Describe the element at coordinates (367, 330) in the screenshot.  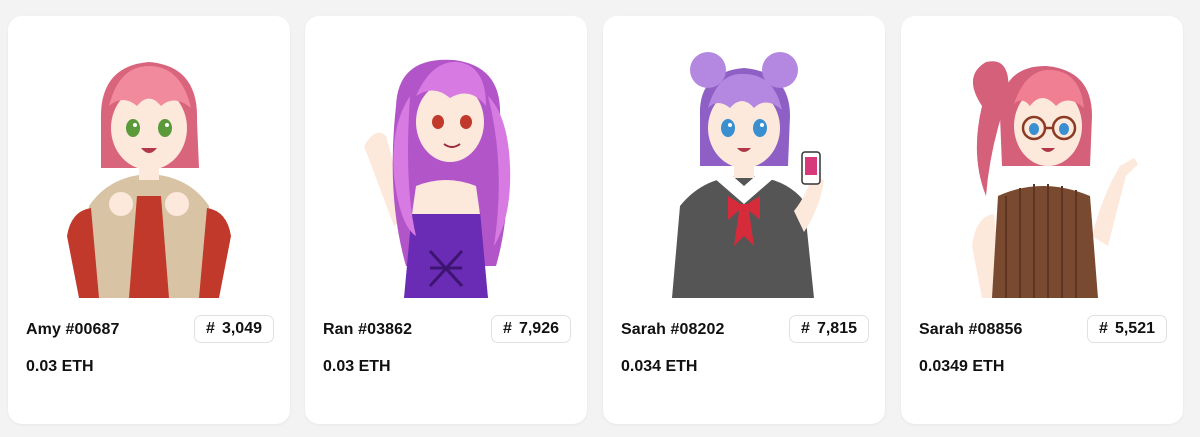
I see `nft-name: Ran #03862` at that location.